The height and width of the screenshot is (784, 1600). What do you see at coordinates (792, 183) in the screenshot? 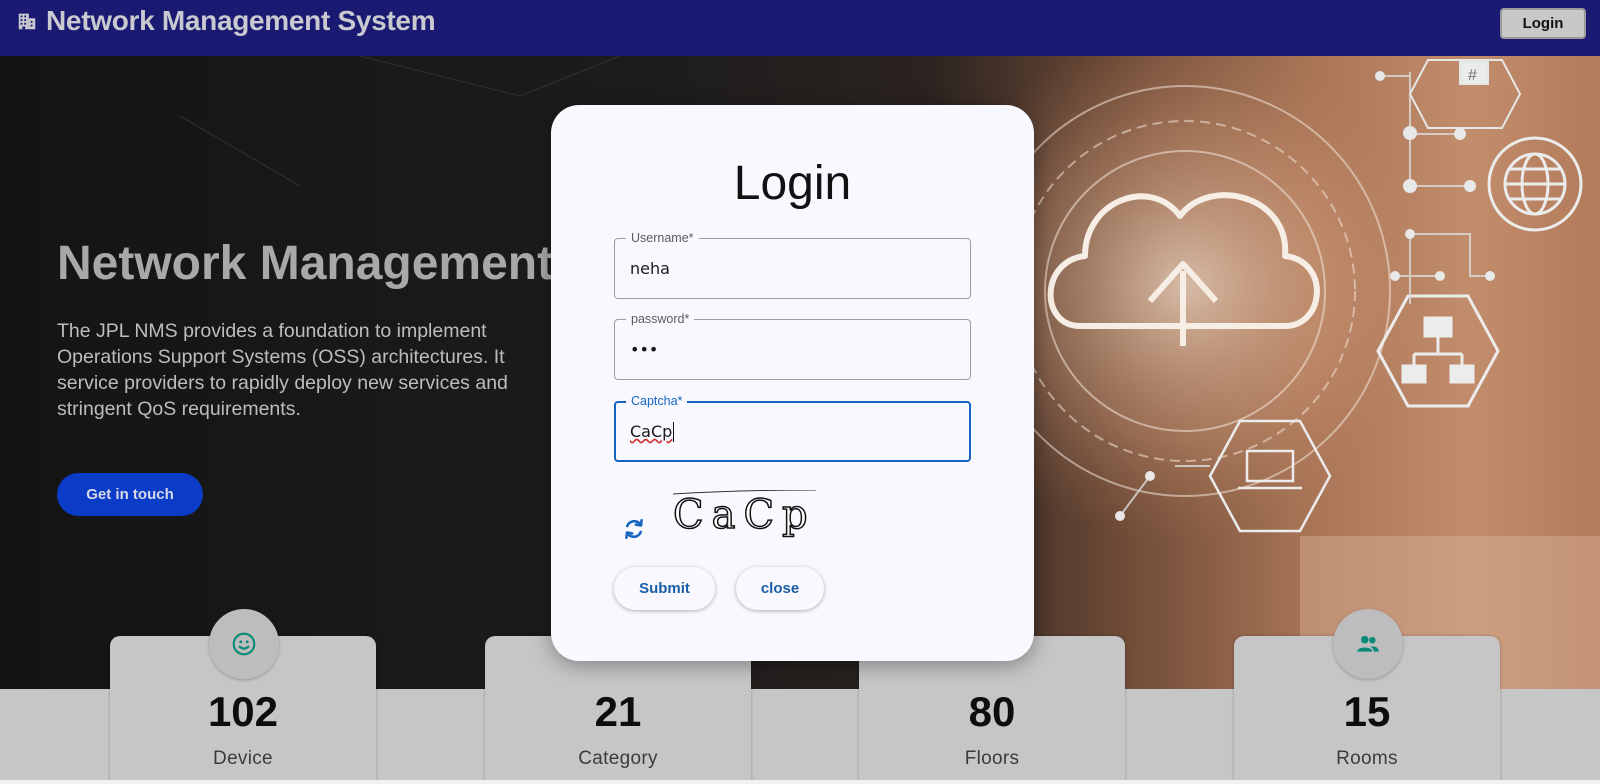
I see `dialog-title: Login` at bounding box center [792, 183].